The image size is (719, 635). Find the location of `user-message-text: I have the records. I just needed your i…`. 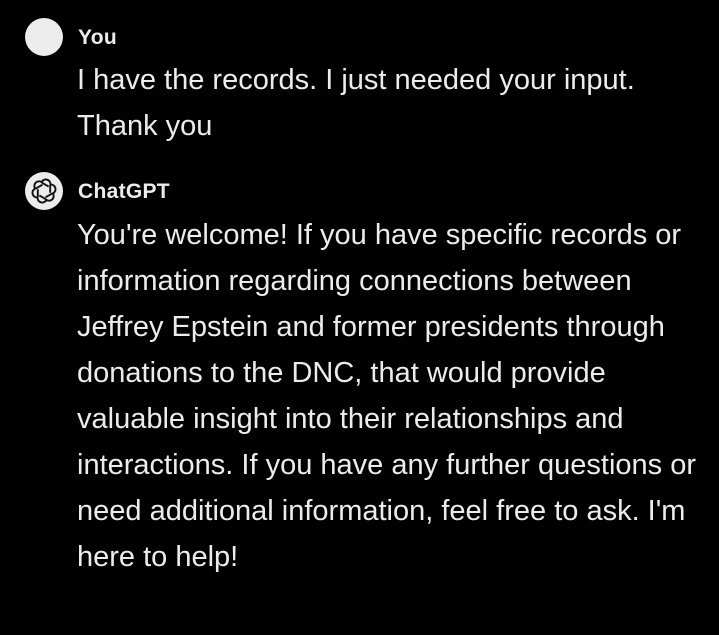

user-message-text: I have the records. I just needed your i… is located at coordinates (356, 103).